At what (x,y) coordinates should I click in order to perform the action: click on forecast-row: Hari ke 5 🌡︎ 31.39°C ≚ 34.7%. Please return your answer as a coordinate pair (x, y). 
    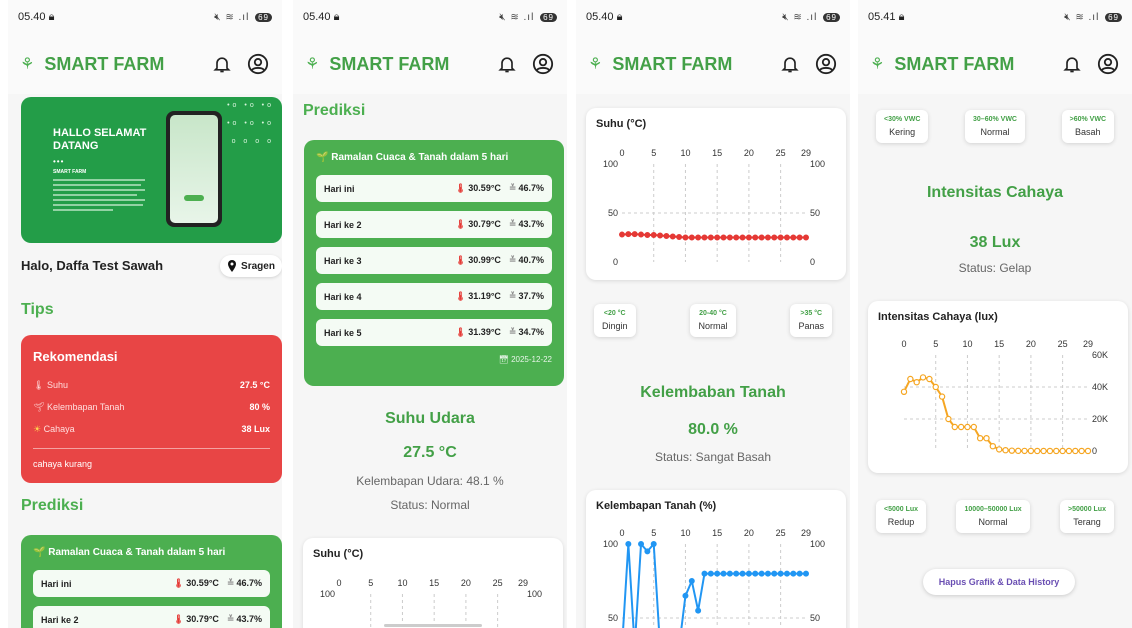
    Looking at the image, I should click on (434, 332).